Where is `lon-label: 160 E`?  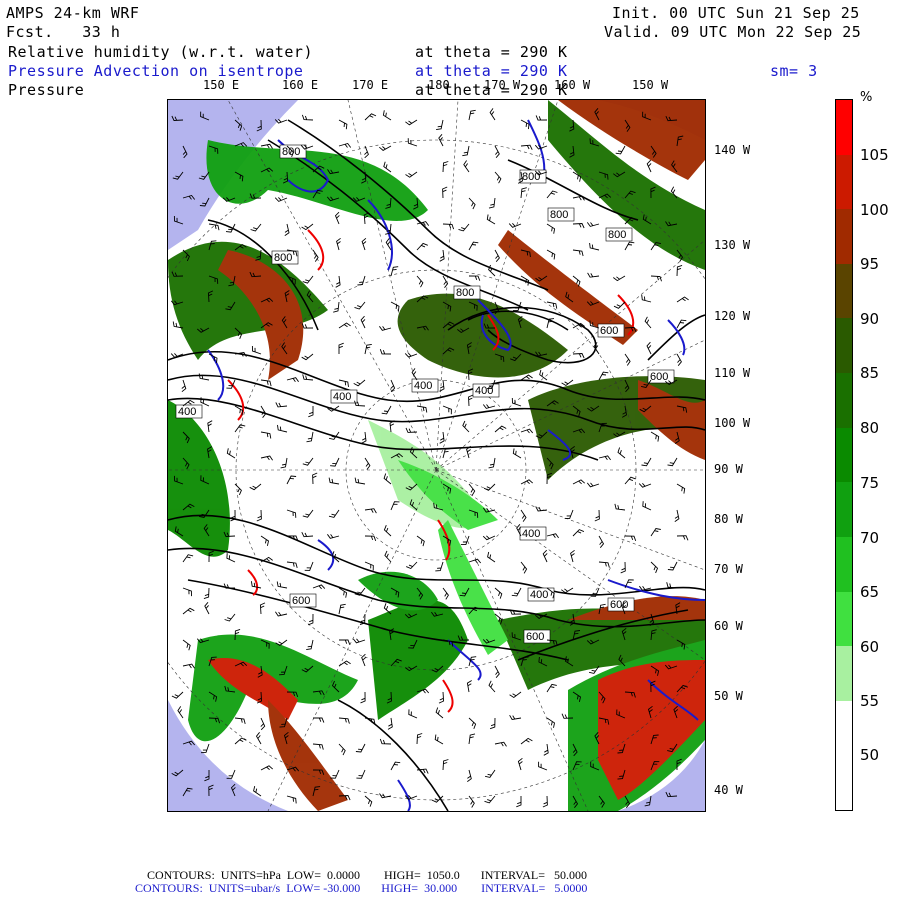
lon-label: 160 E is located at coordinates (300, 85).